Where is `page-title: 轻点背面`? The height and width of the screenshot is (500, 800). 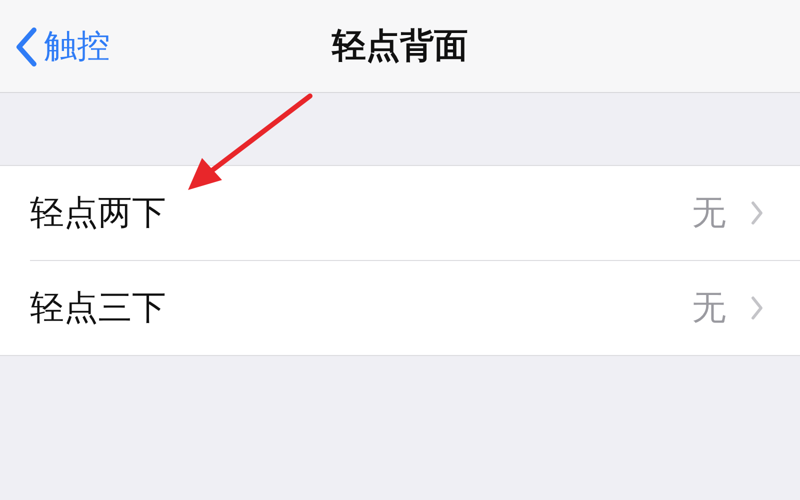
page-title: 轻点背面 is located at coordinates (400, 46).